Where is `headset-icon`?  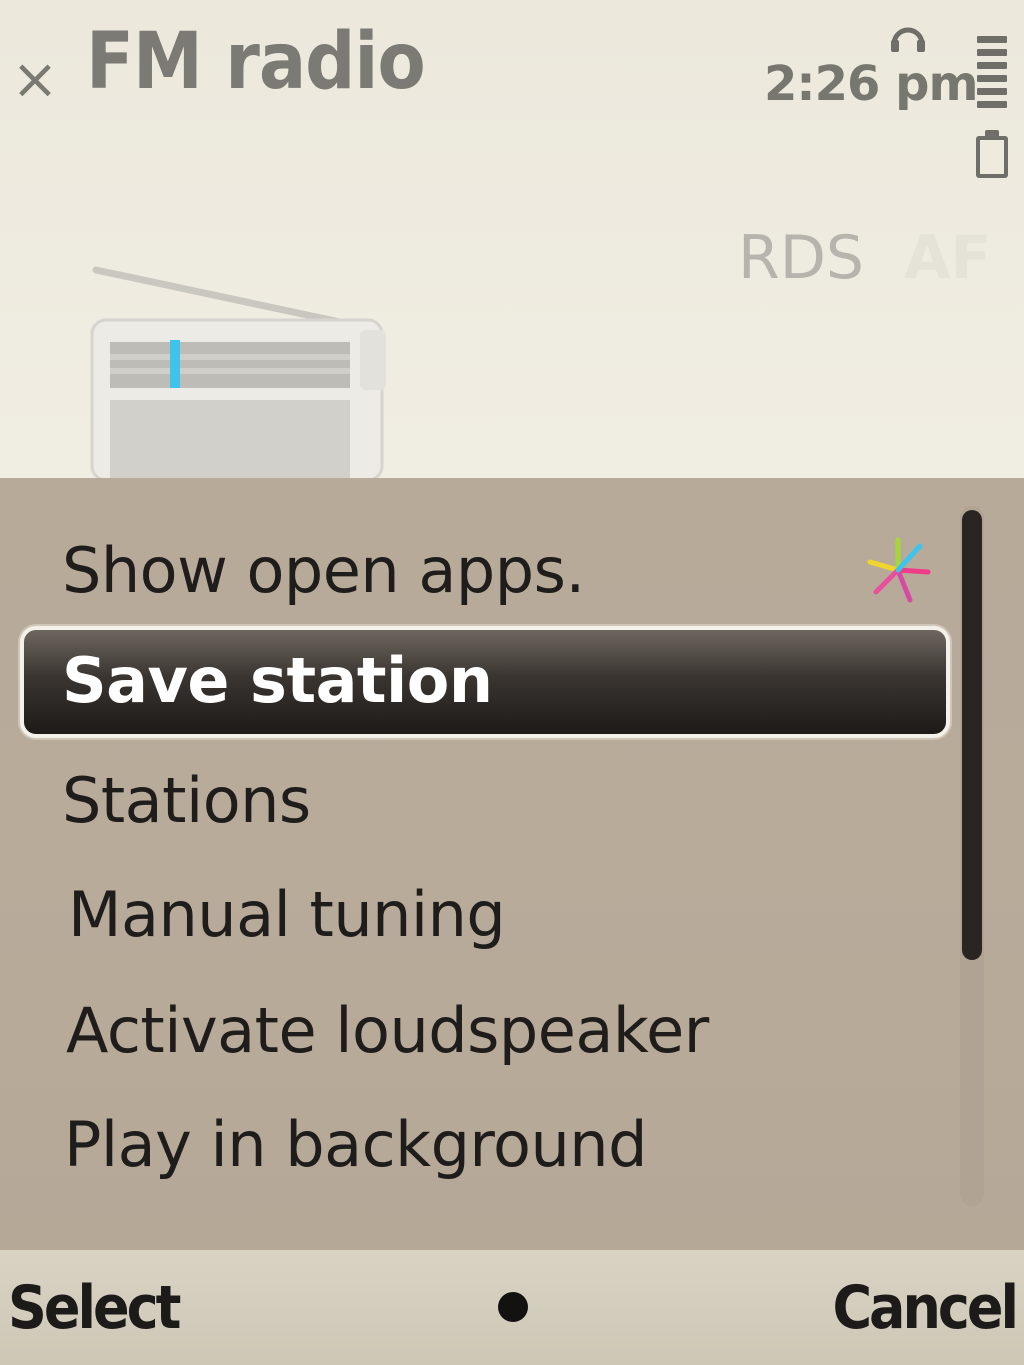
headset-icon is located at coordinates (908, 39).